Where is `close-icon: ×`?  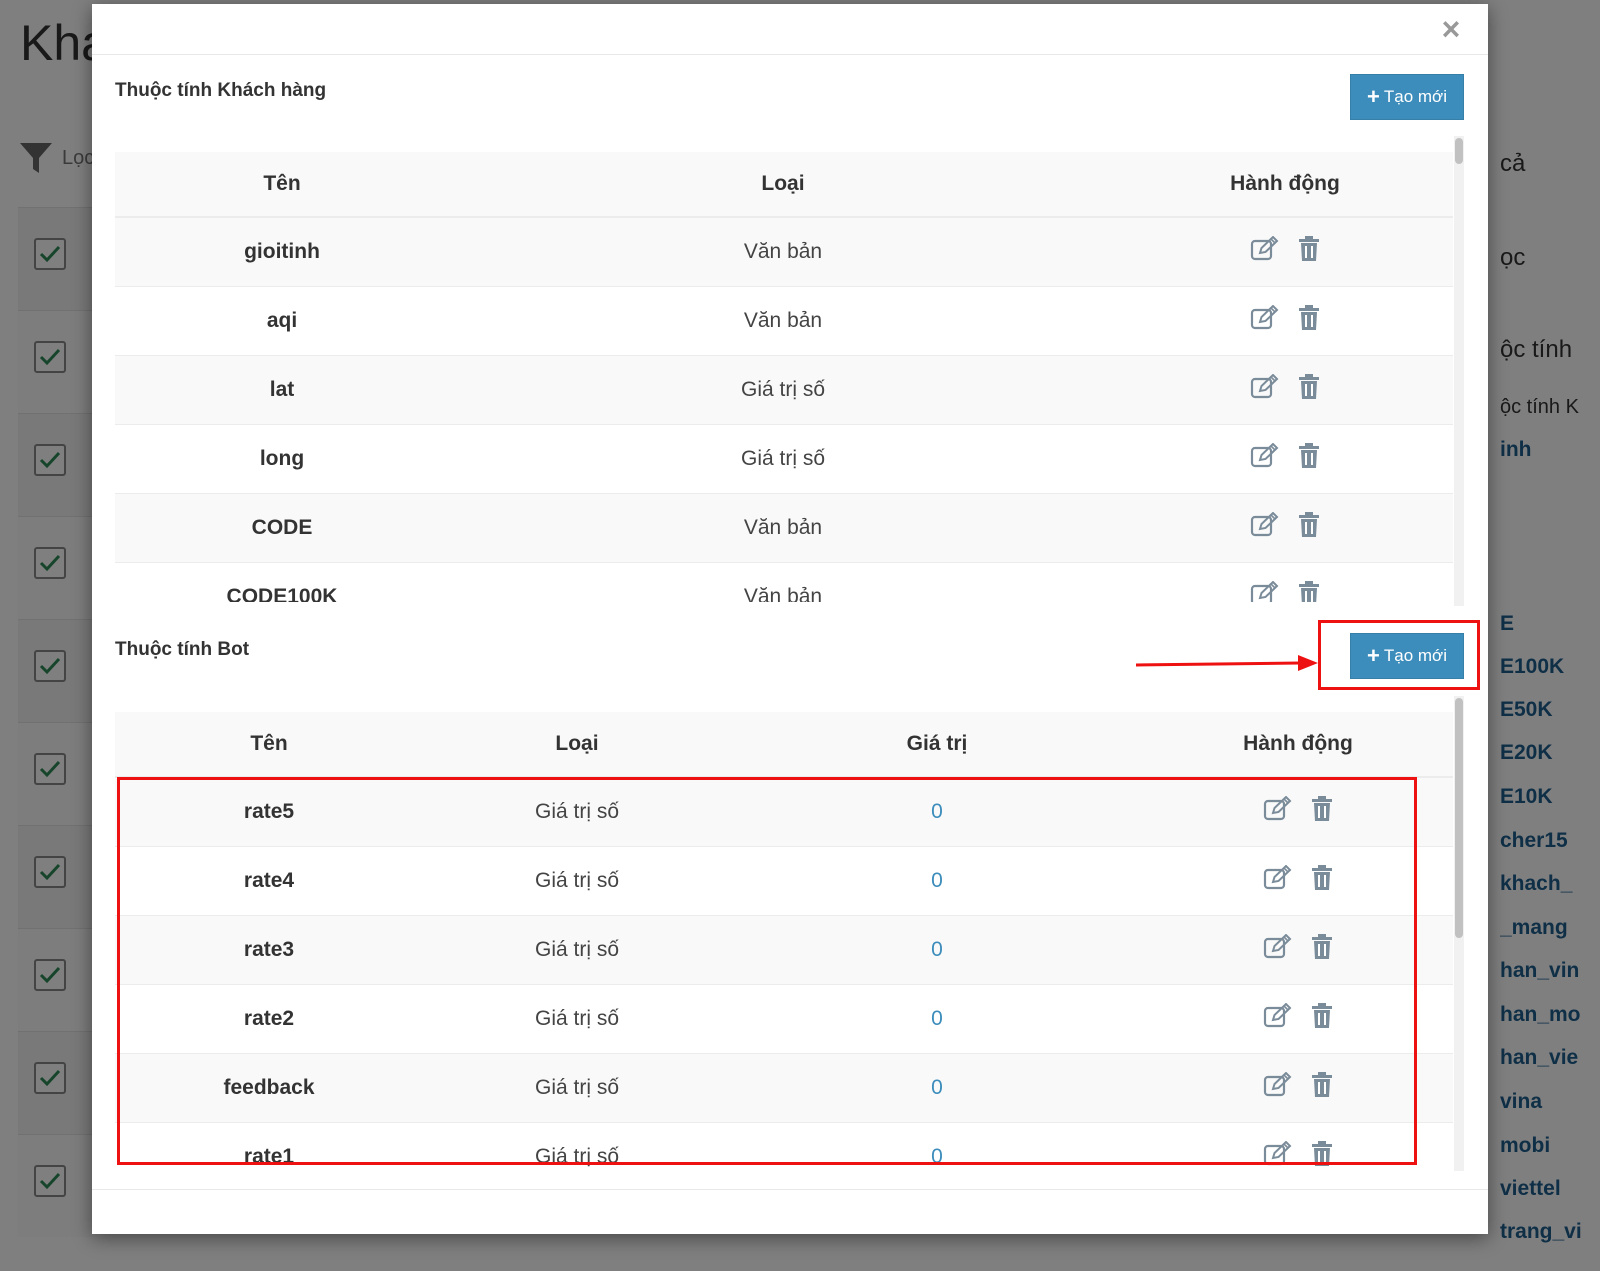 close-icon: × is located at coordinates (1451, 29).